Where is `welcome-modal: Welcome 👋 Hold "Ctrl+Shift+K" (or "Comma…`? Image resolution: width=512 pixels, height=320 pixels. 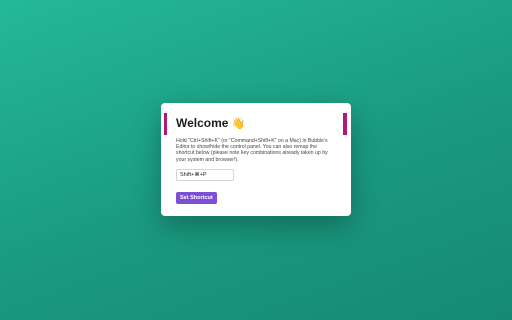
welcome-modal: Welcome 👋 Hold "Ctrl+Shift+K" (or "Comma… is located at coordinates (255, 158).